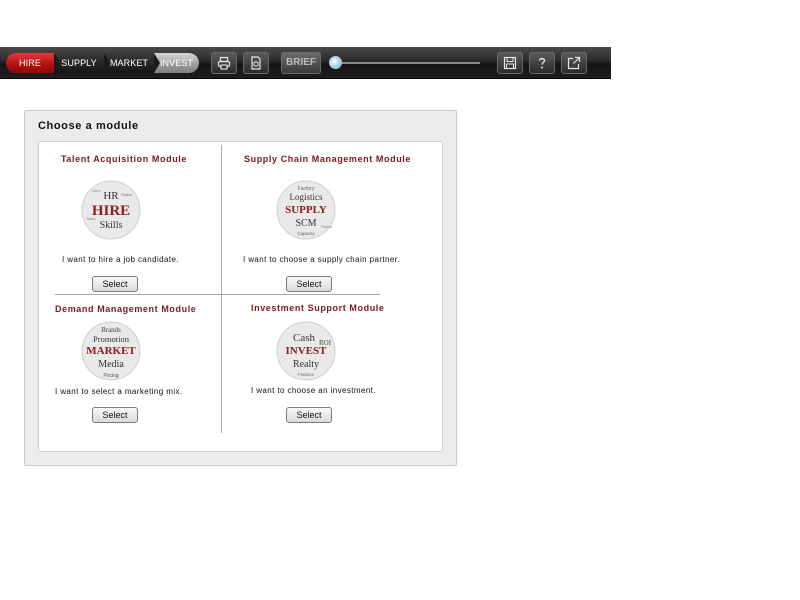  What do you see at coordinates (304, 338) in the screenshot?
I see `logo-word-top: Cash` at bounding box center [304, 338].